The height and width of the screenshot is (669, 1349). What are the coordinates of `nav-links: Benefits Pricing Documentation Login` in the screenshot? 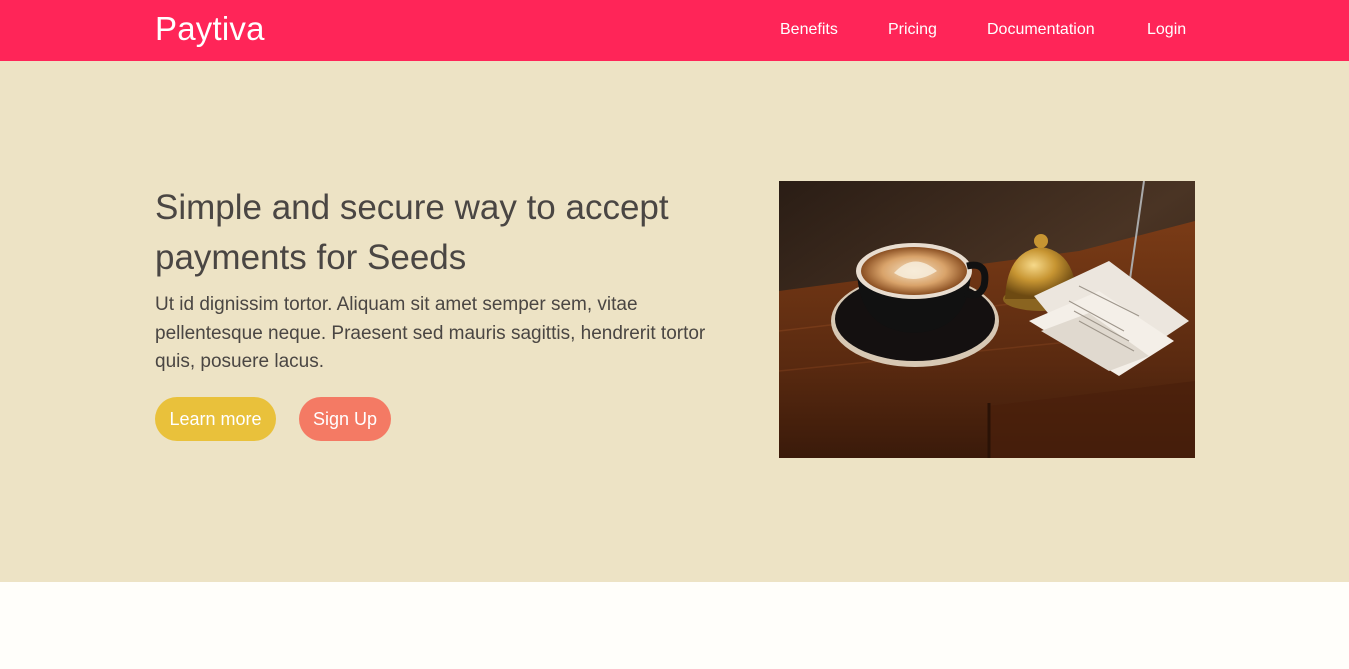 It's located at (674, 31).